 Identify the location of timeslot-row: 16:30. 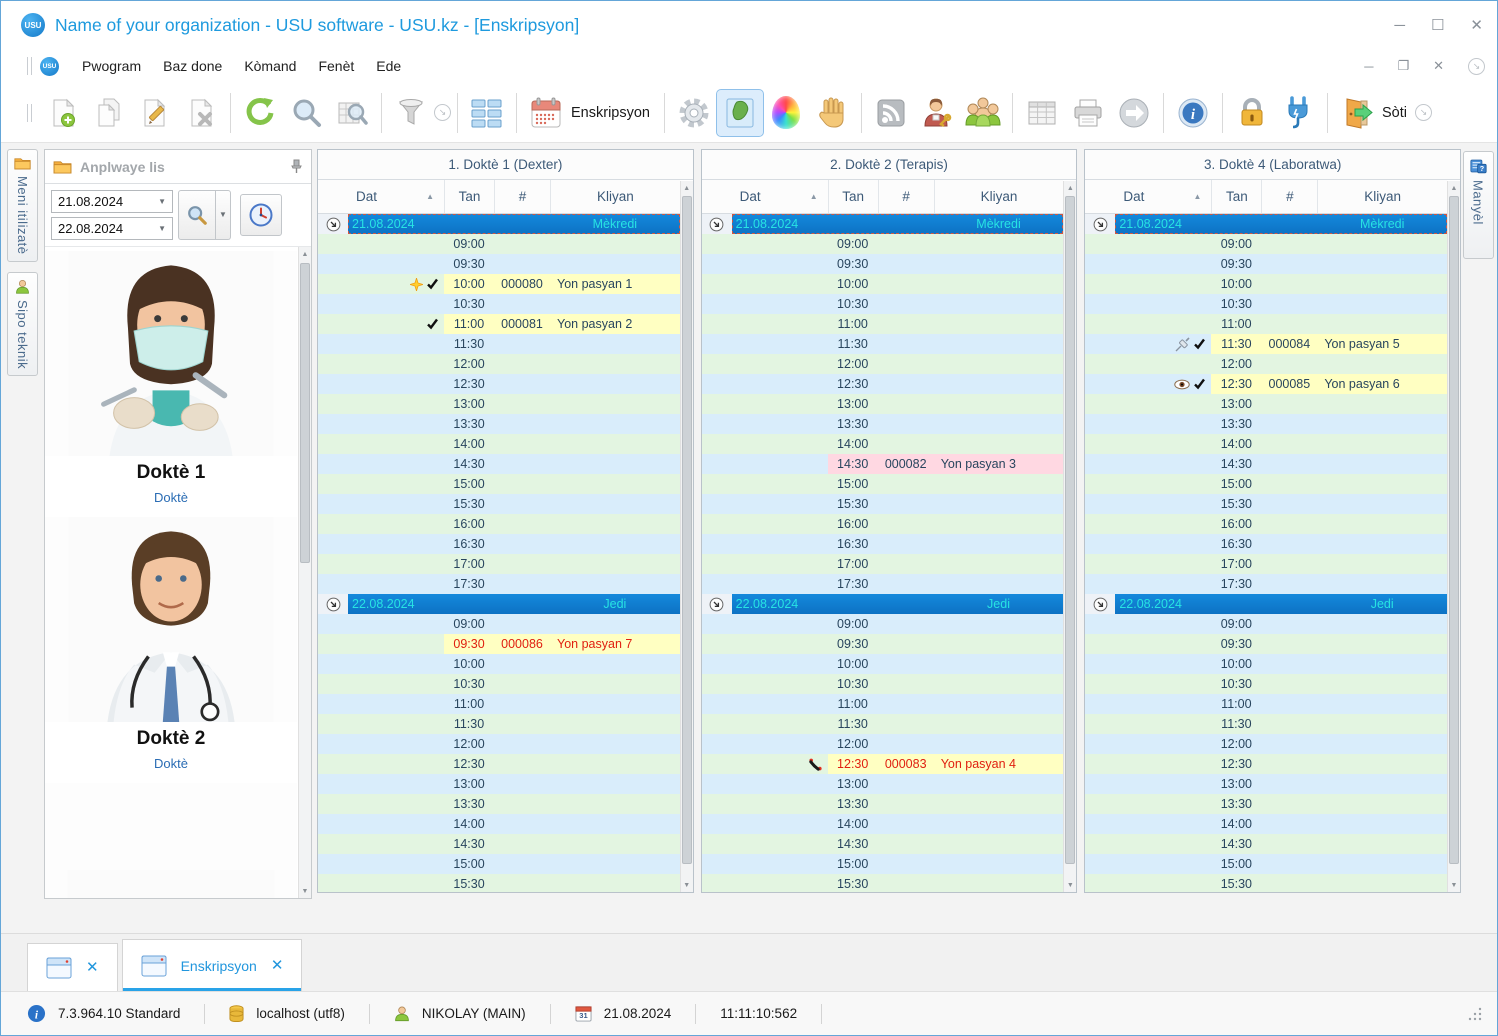
(1266, 544).